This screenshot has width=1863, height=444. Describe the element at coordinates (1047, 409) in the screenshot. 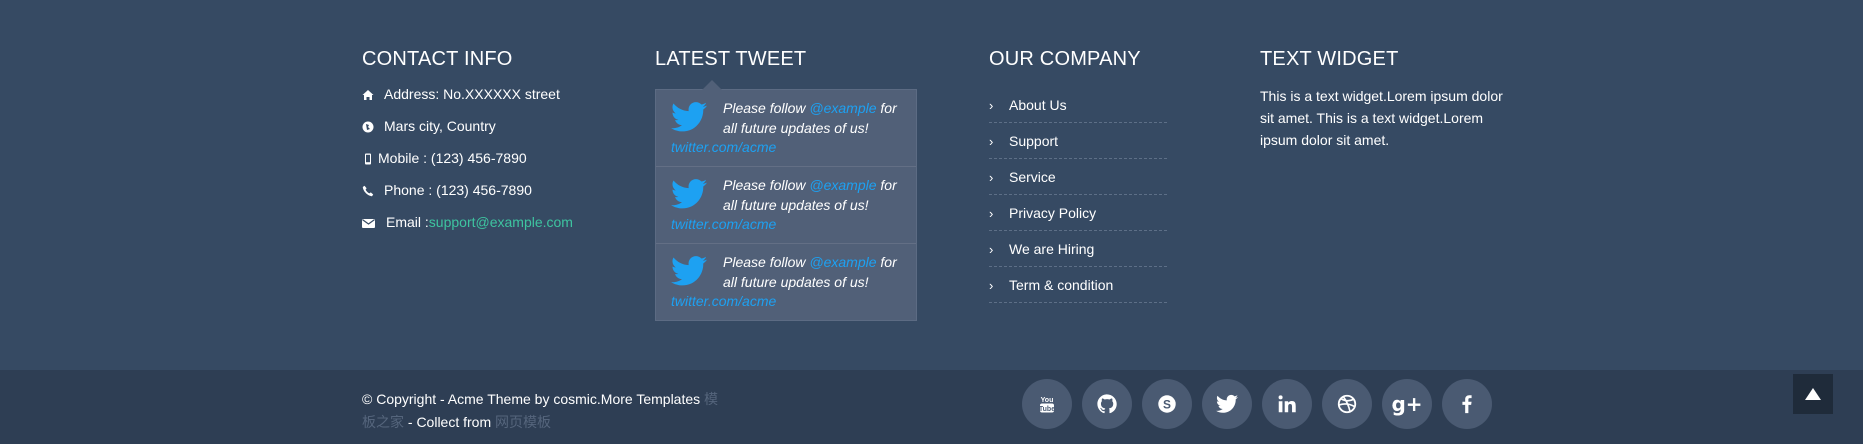

I see `svg-text: Tube` at that location.